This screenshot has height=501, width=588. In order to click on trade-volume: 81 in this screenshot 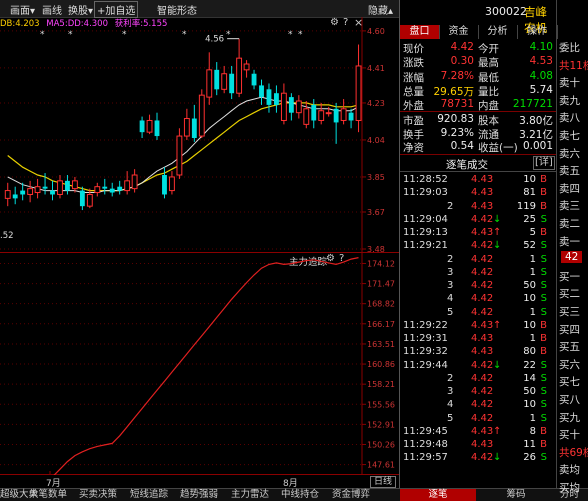, I will do `click(529, 193)`.